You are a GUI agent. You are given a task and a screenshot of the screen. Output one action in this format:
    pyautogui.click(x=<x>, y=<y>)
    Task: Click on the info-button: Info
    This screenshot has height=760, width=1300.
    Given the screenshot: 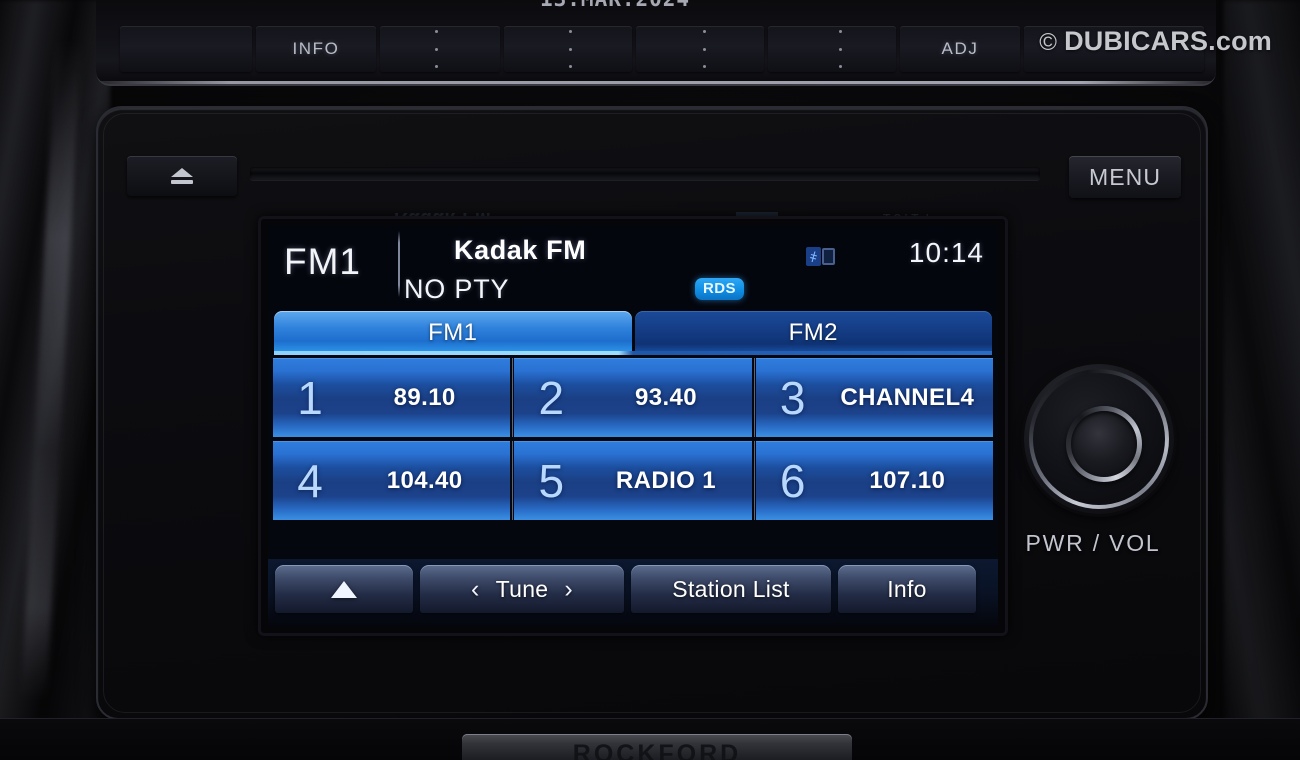 What is the action you would take?
    pyautogui.click(x=907, y=589)
    